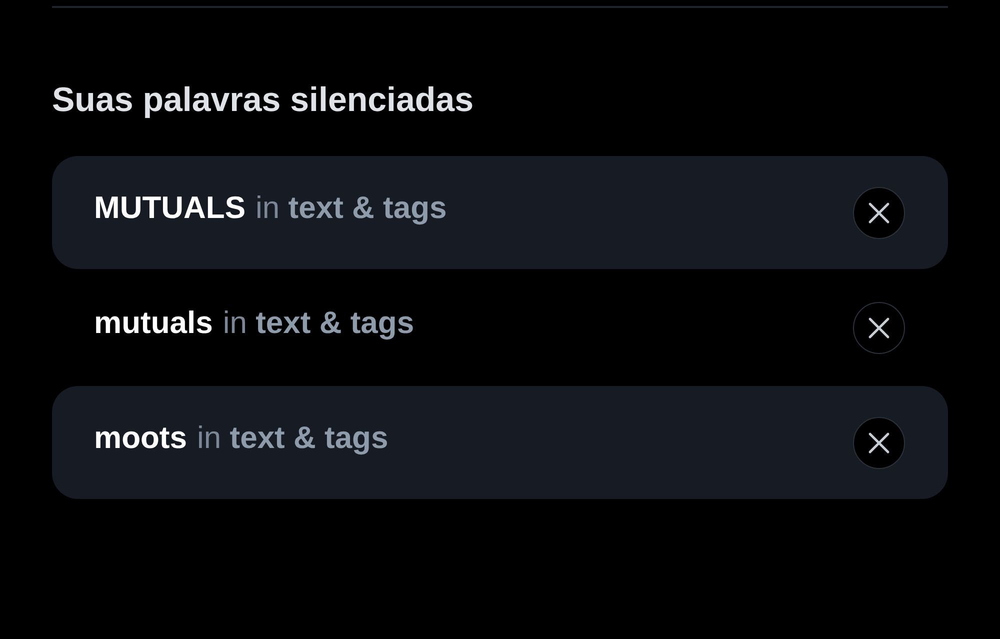 Image resolution: width=1000 pixels, height=639 pixels. What do you see at coordinates (170, 208) in the screenshot?
I see `muted-word: MUTUALS` at bounding box center [170, 208].